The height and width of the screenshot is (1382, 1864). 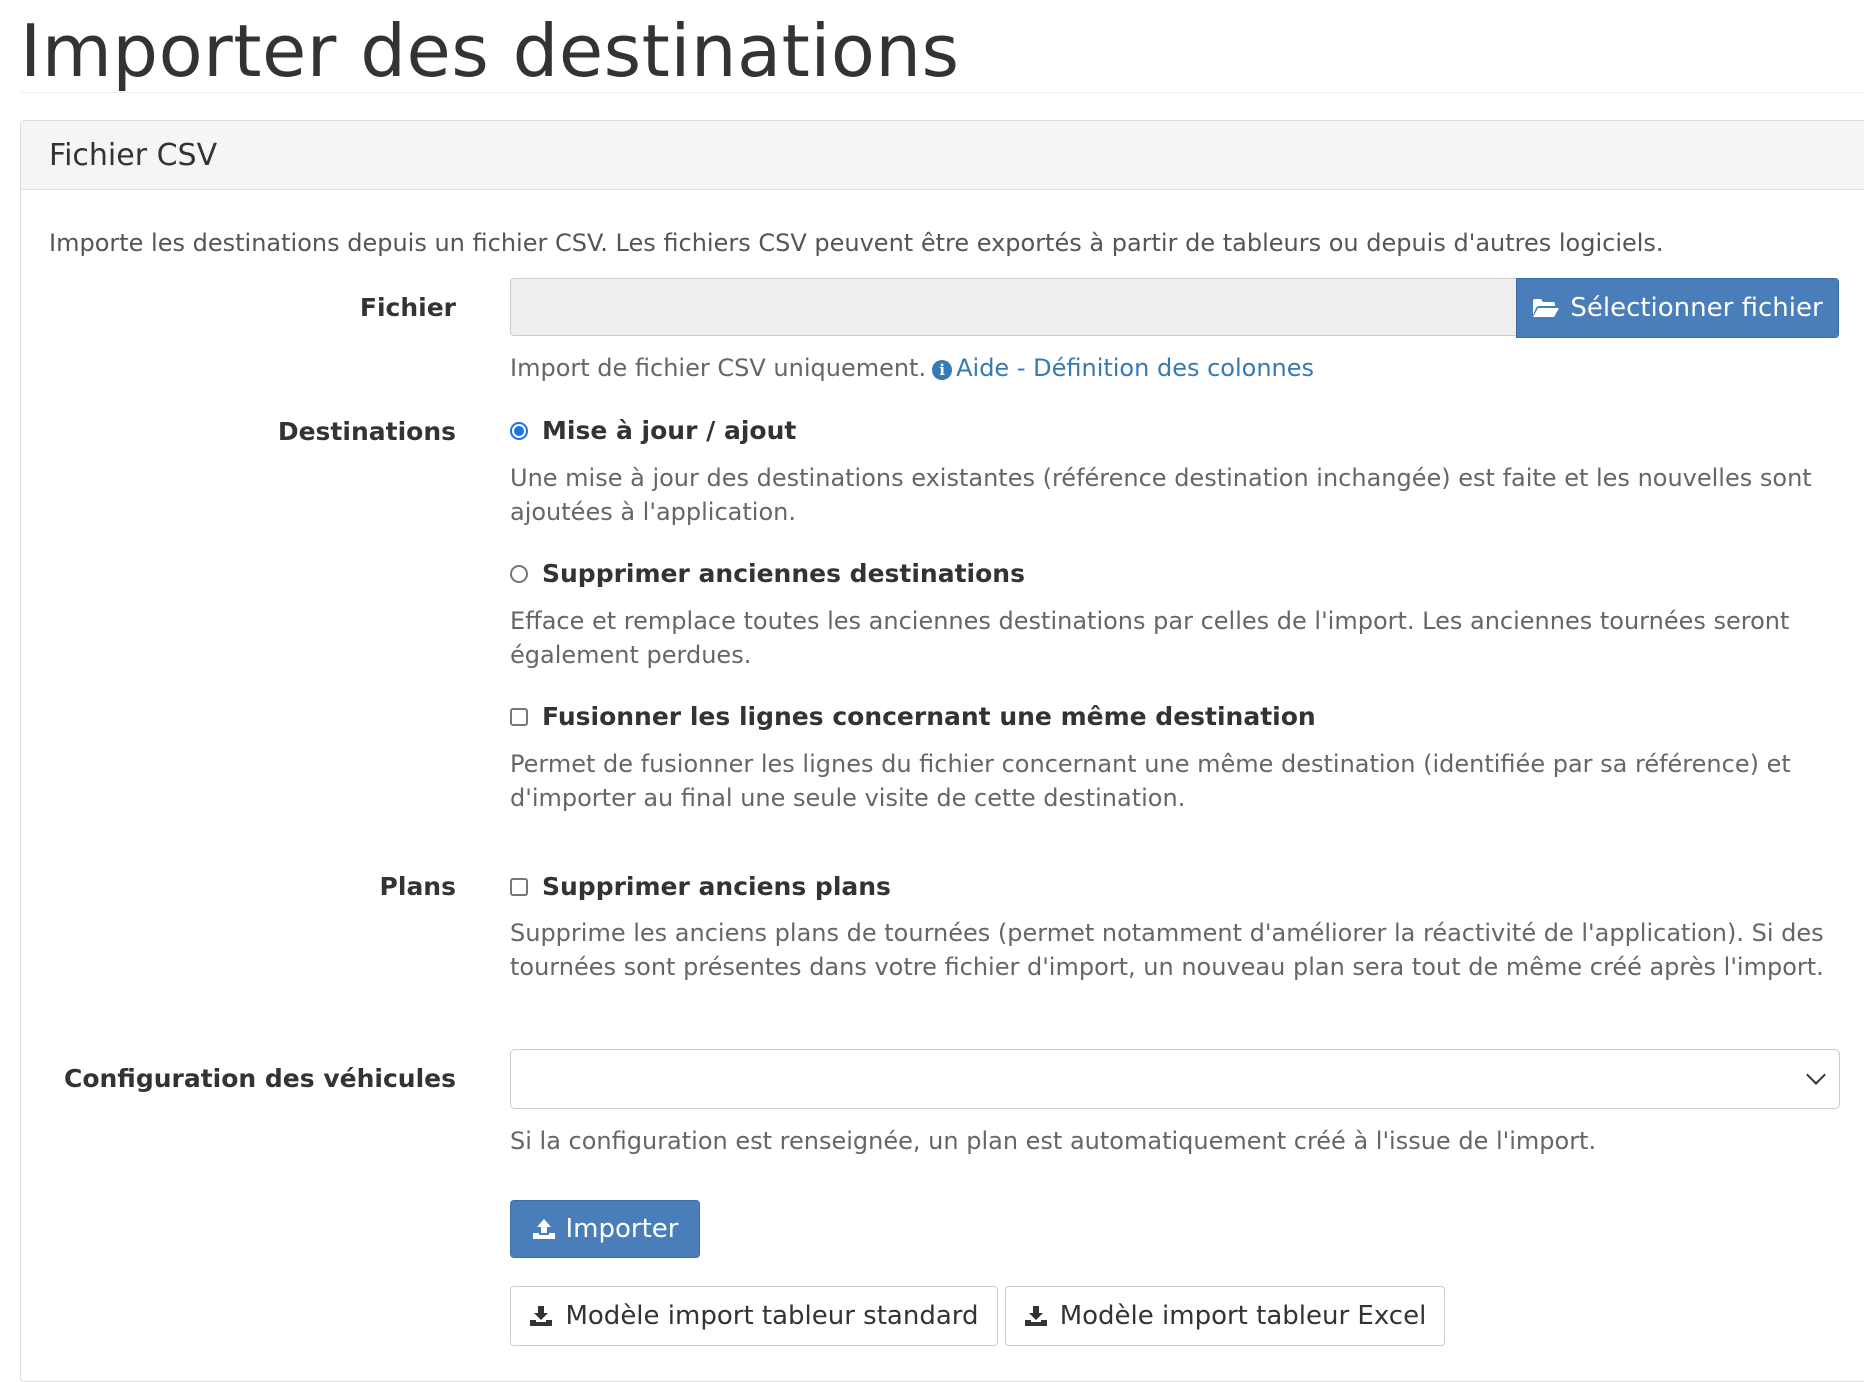 I want to click on radio-update-add, so click(x=519, y=430).